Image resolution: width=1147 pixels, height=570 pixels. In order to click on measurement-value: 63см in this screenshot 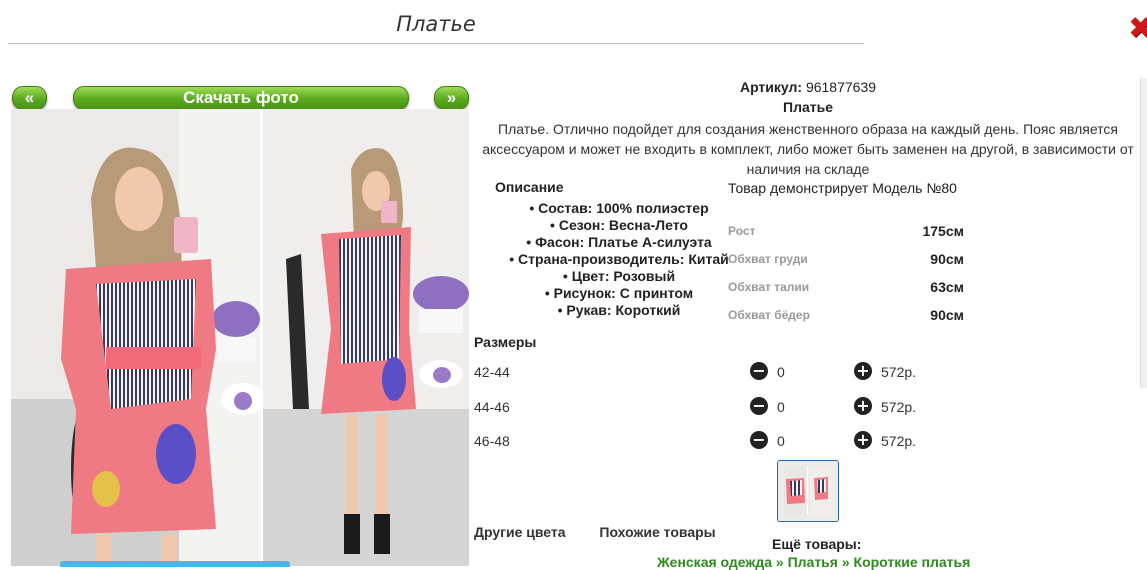, I will do `click(947, 287)`.